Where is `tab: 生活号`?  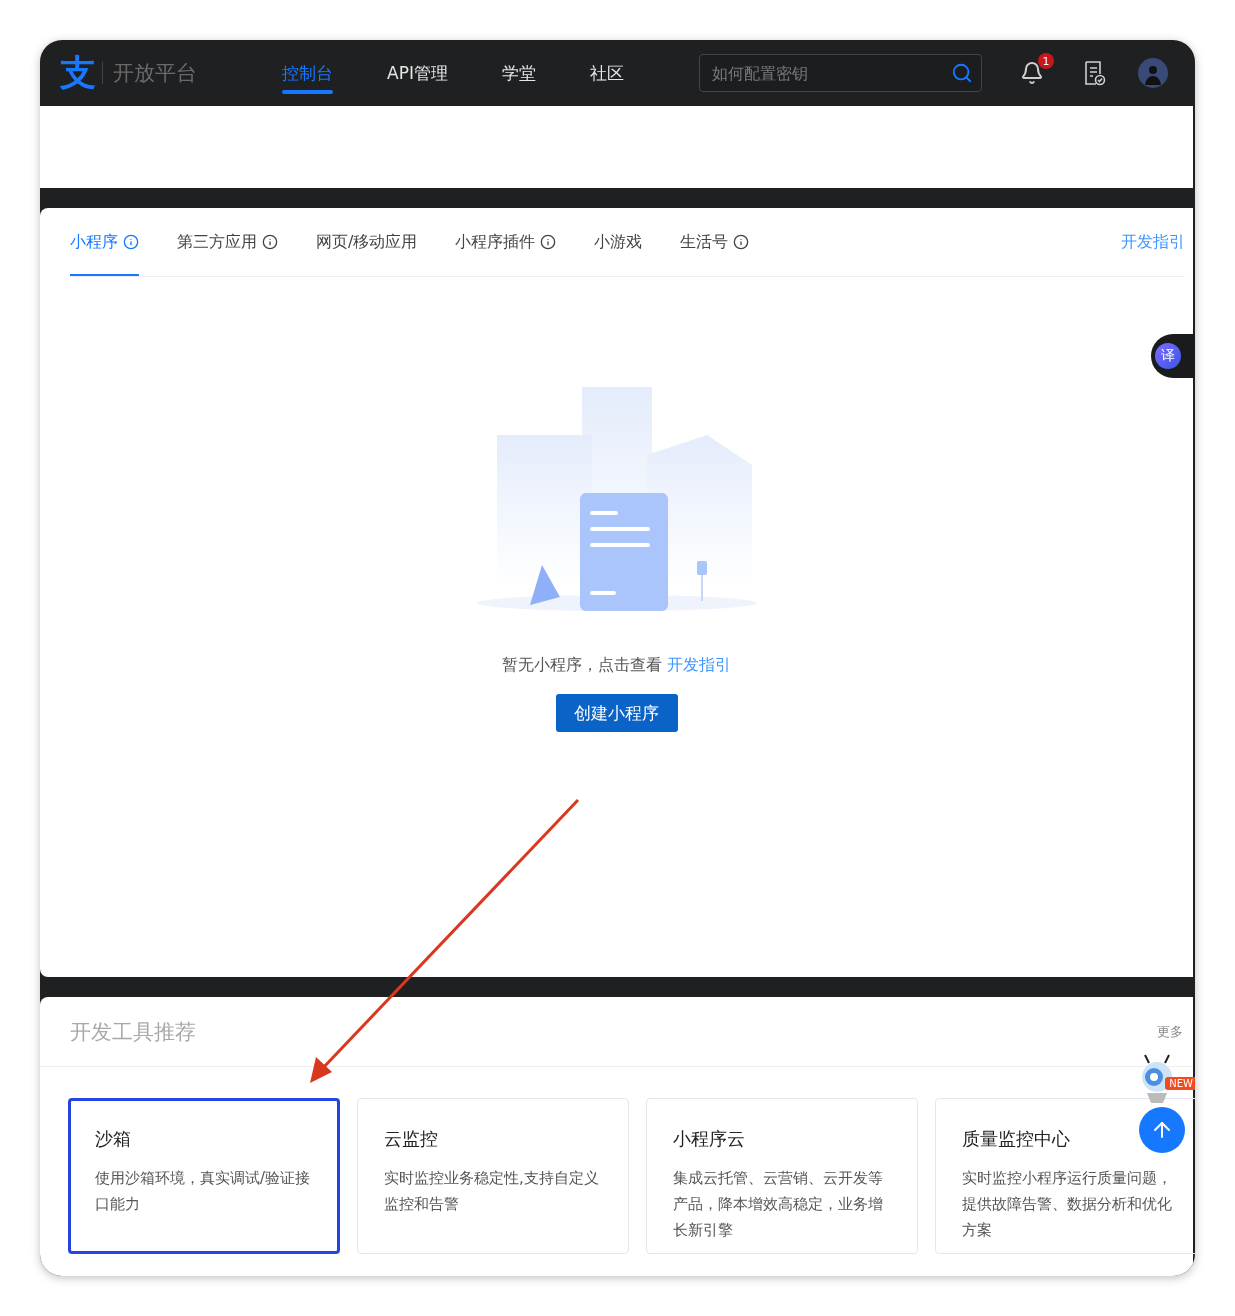 tab: 生活号 is located at coordinates (715, 242).